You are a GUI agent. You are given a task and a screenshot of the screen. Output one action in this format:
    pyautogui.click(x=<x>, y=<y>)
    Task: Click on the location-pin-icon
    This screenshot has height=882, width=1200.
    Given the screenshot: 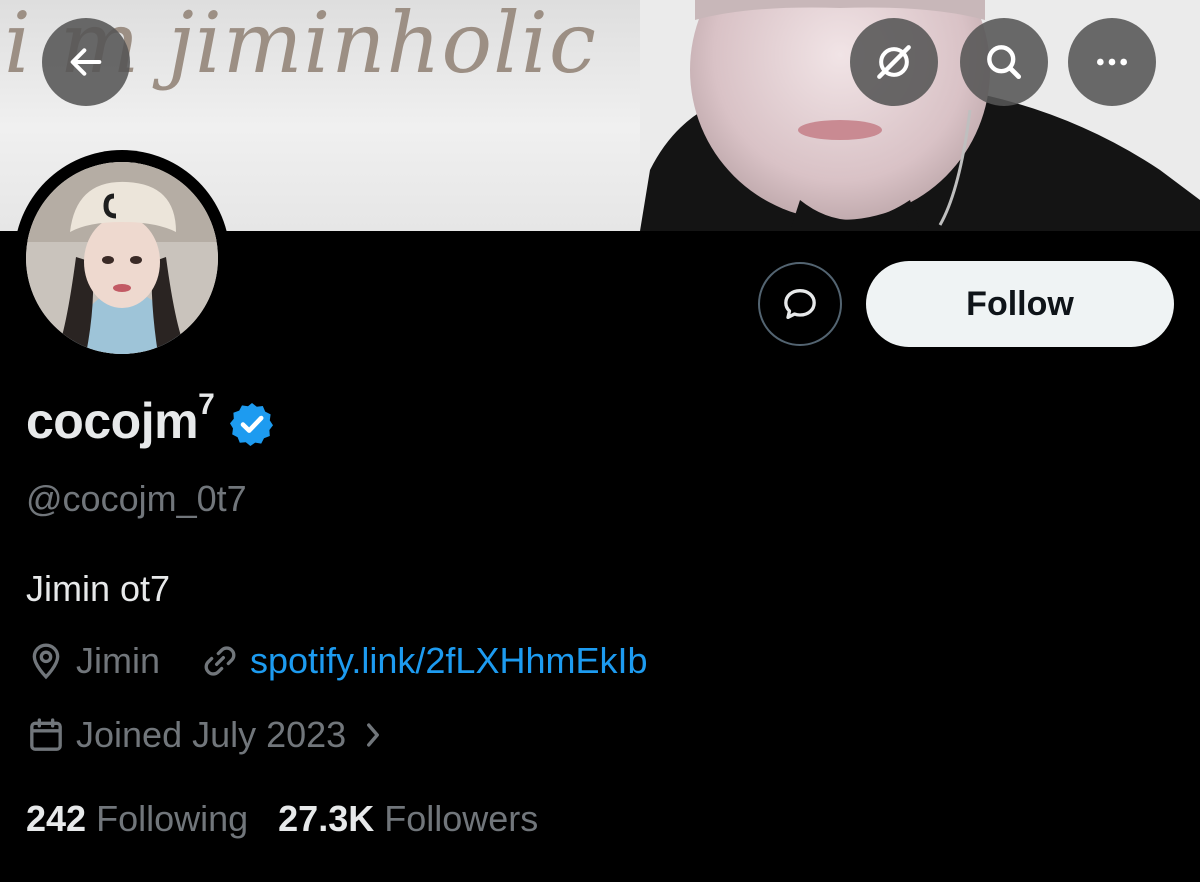 What is the action you would take?
    pyautogui.click(x=46, y=661)
    